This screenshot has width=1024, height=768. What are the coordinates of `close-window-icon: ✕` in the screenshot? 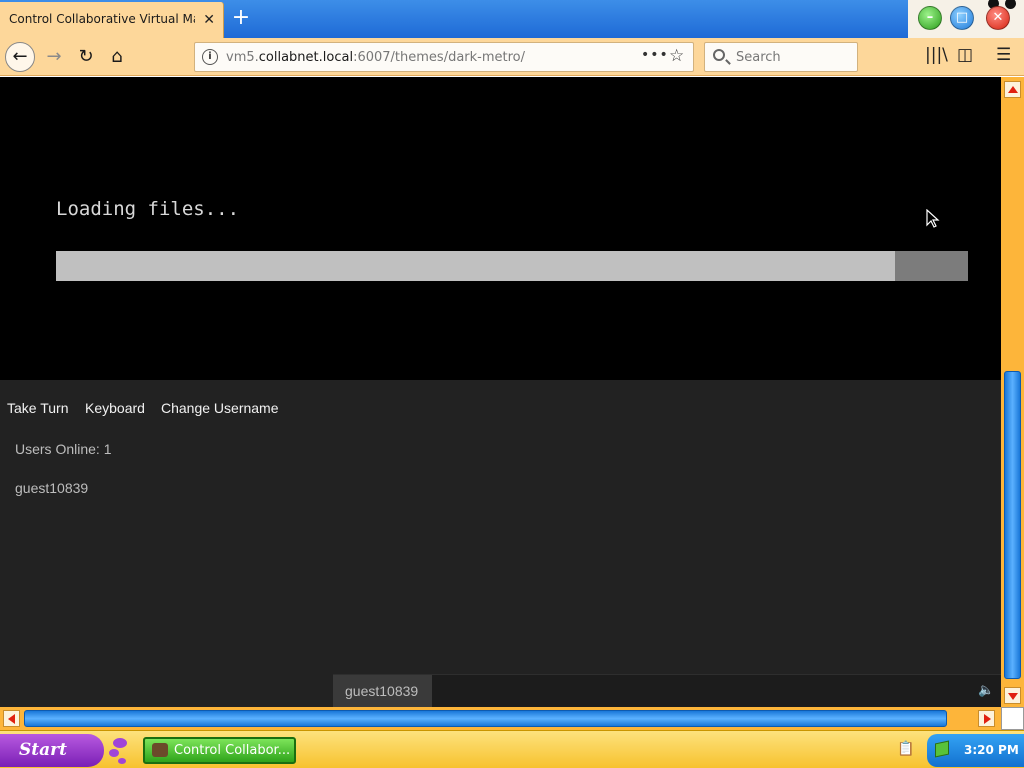 It's located at (998, 17).